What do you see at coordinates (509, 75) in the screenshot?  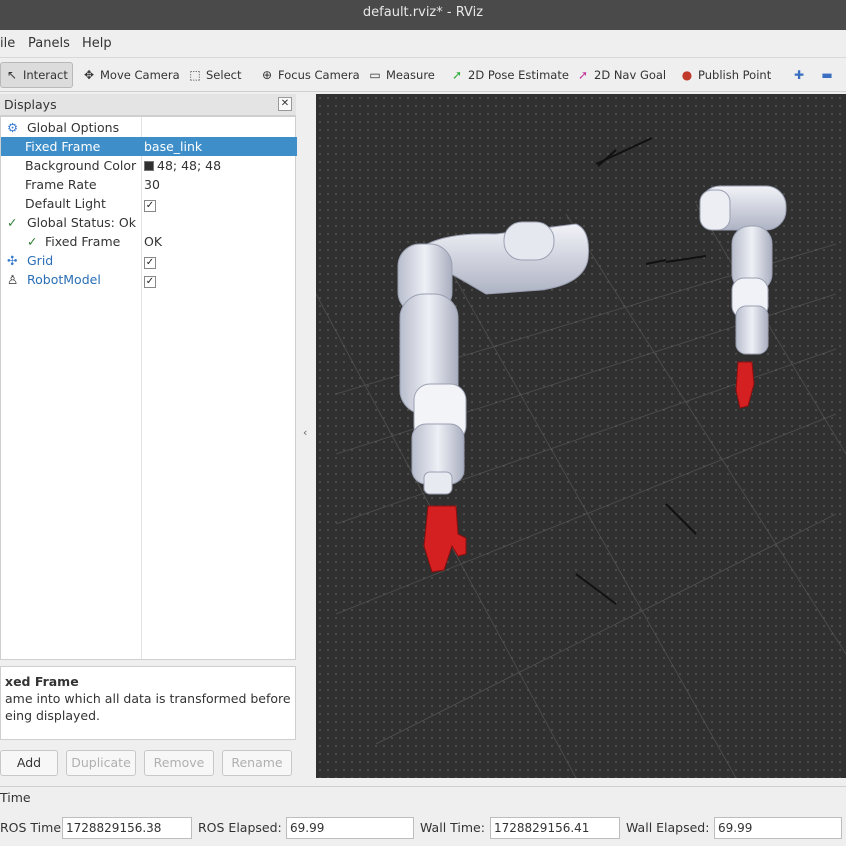 I see `pose-estimate-tool: ➚ 2D Pose Estimate` at bounding box center [509, 75].